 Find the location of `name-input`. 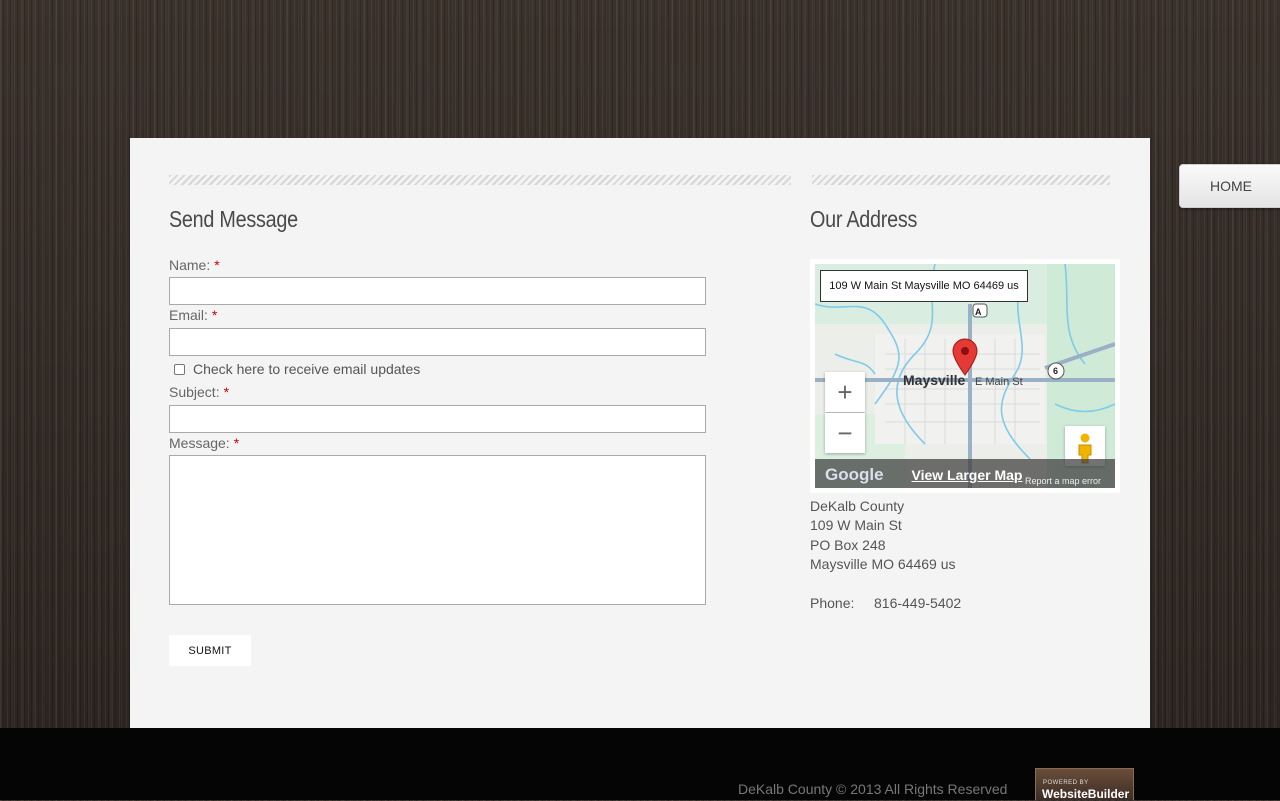

name-input is located at coordinates (437, 291).